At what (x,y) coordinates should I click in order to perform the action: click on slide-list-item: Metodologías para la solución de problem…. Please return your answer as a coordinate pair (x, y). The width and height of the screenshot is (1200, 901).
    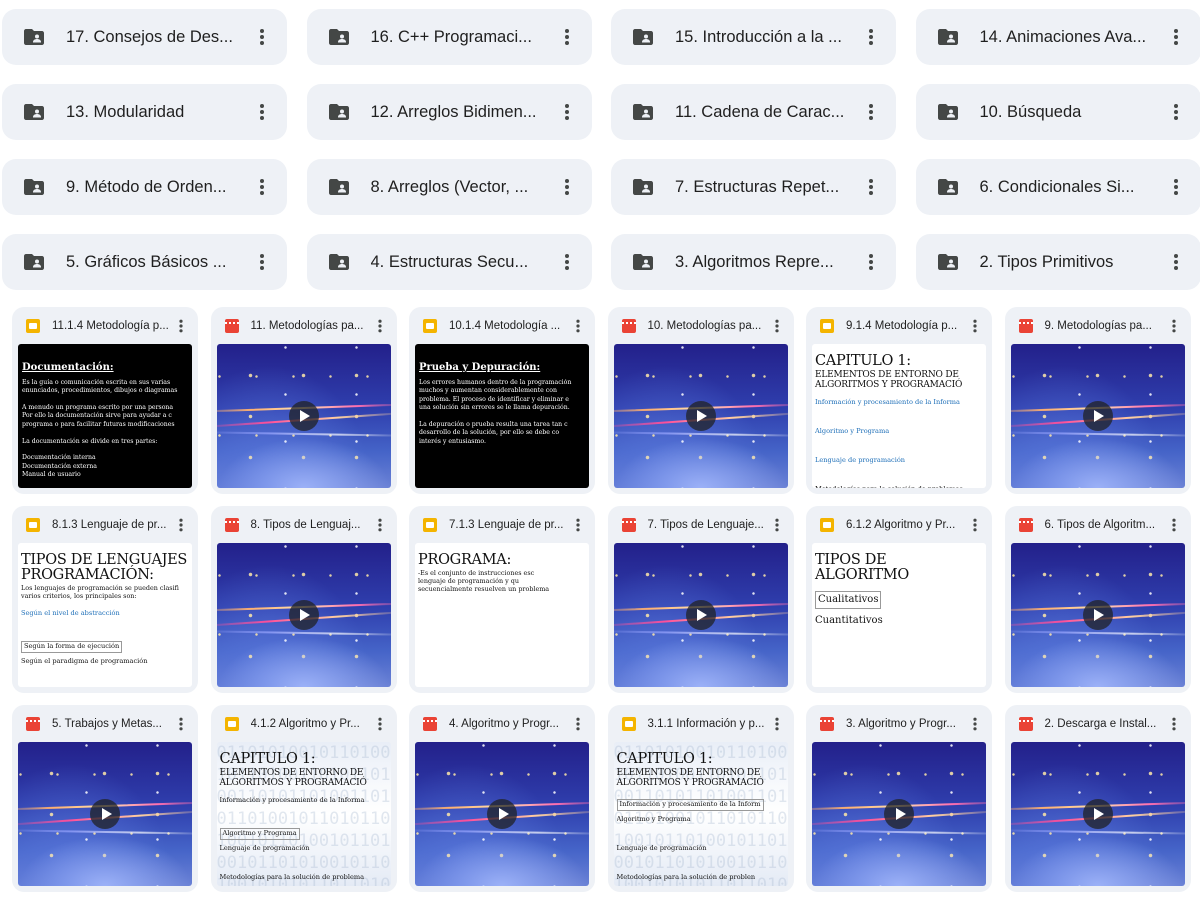
    Looking at the image, I should click on (292, 876).